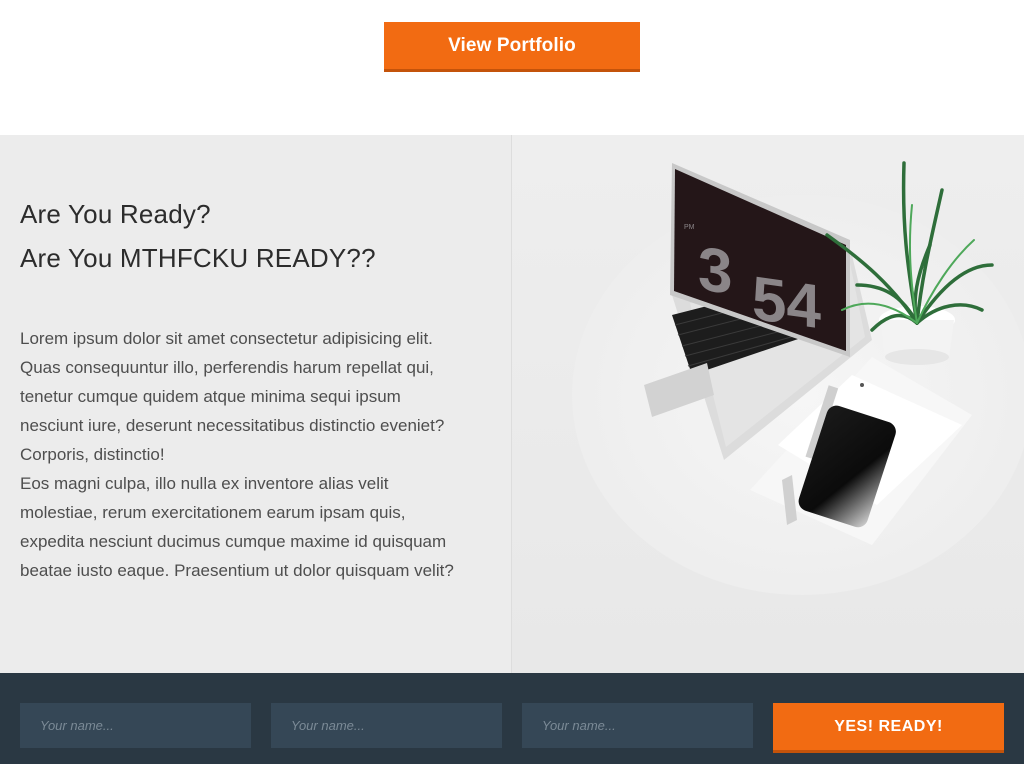 This screenshot has height=764, width=1024. Describe the element at coordinates (786, 303) in the screenshot. I see `clock-minute: 54` at that location.